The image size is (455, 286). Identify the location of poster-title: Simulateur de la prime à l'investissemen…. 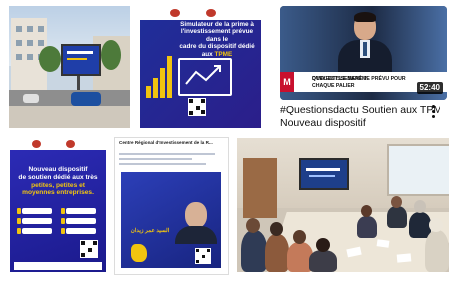
(217, 39).